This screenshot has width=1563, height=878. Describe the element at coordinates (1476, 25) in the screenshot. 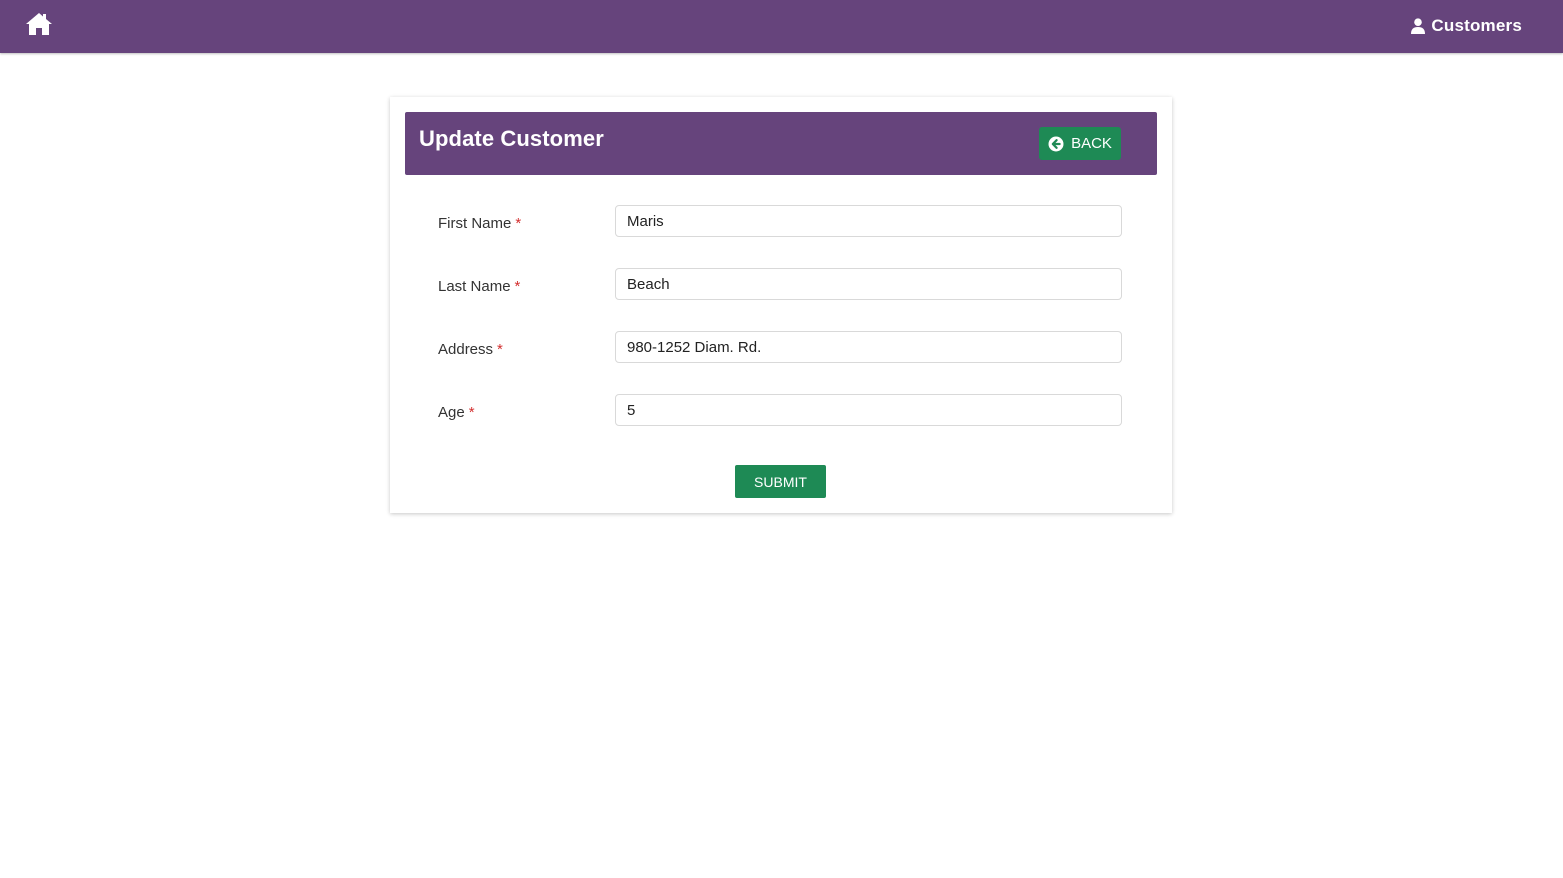

I see `nav-customers-label: Customers` at that location.